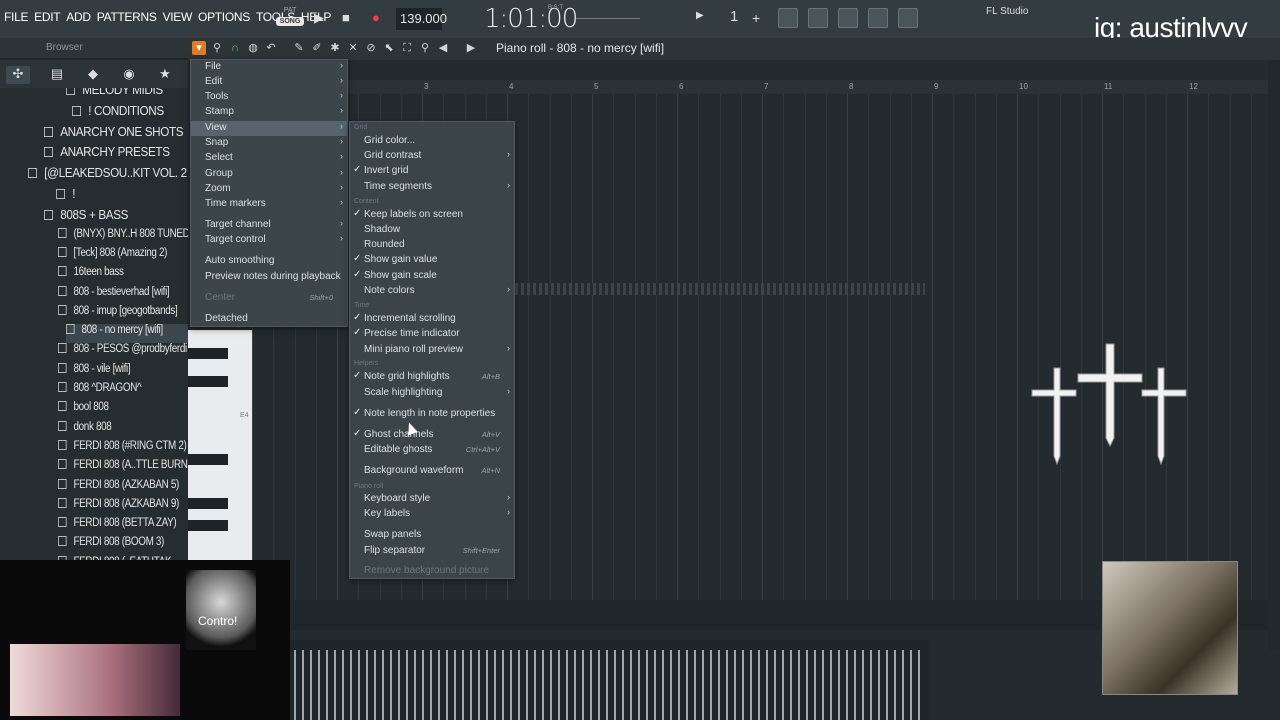 This screenshot has height=720, width=1280. What do you see at coordinates (269, 261) in the screenshot?
I see `main-menu-item: Auto smoothing` at bounding box center [269, 261].